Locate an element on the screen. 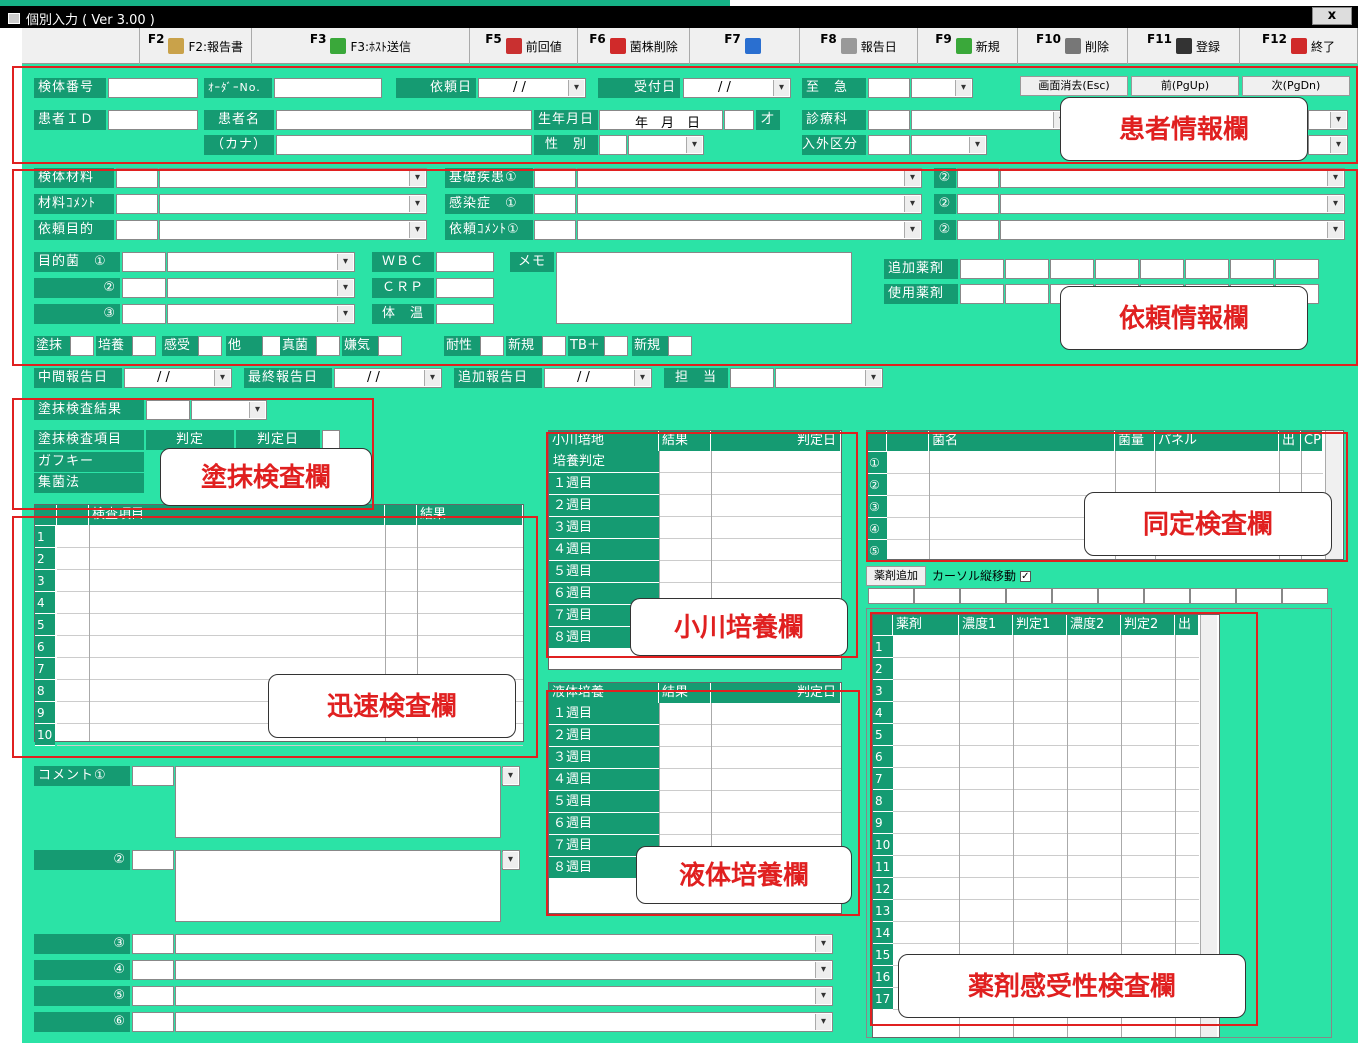  add-report-value: / / is located at coordinates (583, 377).